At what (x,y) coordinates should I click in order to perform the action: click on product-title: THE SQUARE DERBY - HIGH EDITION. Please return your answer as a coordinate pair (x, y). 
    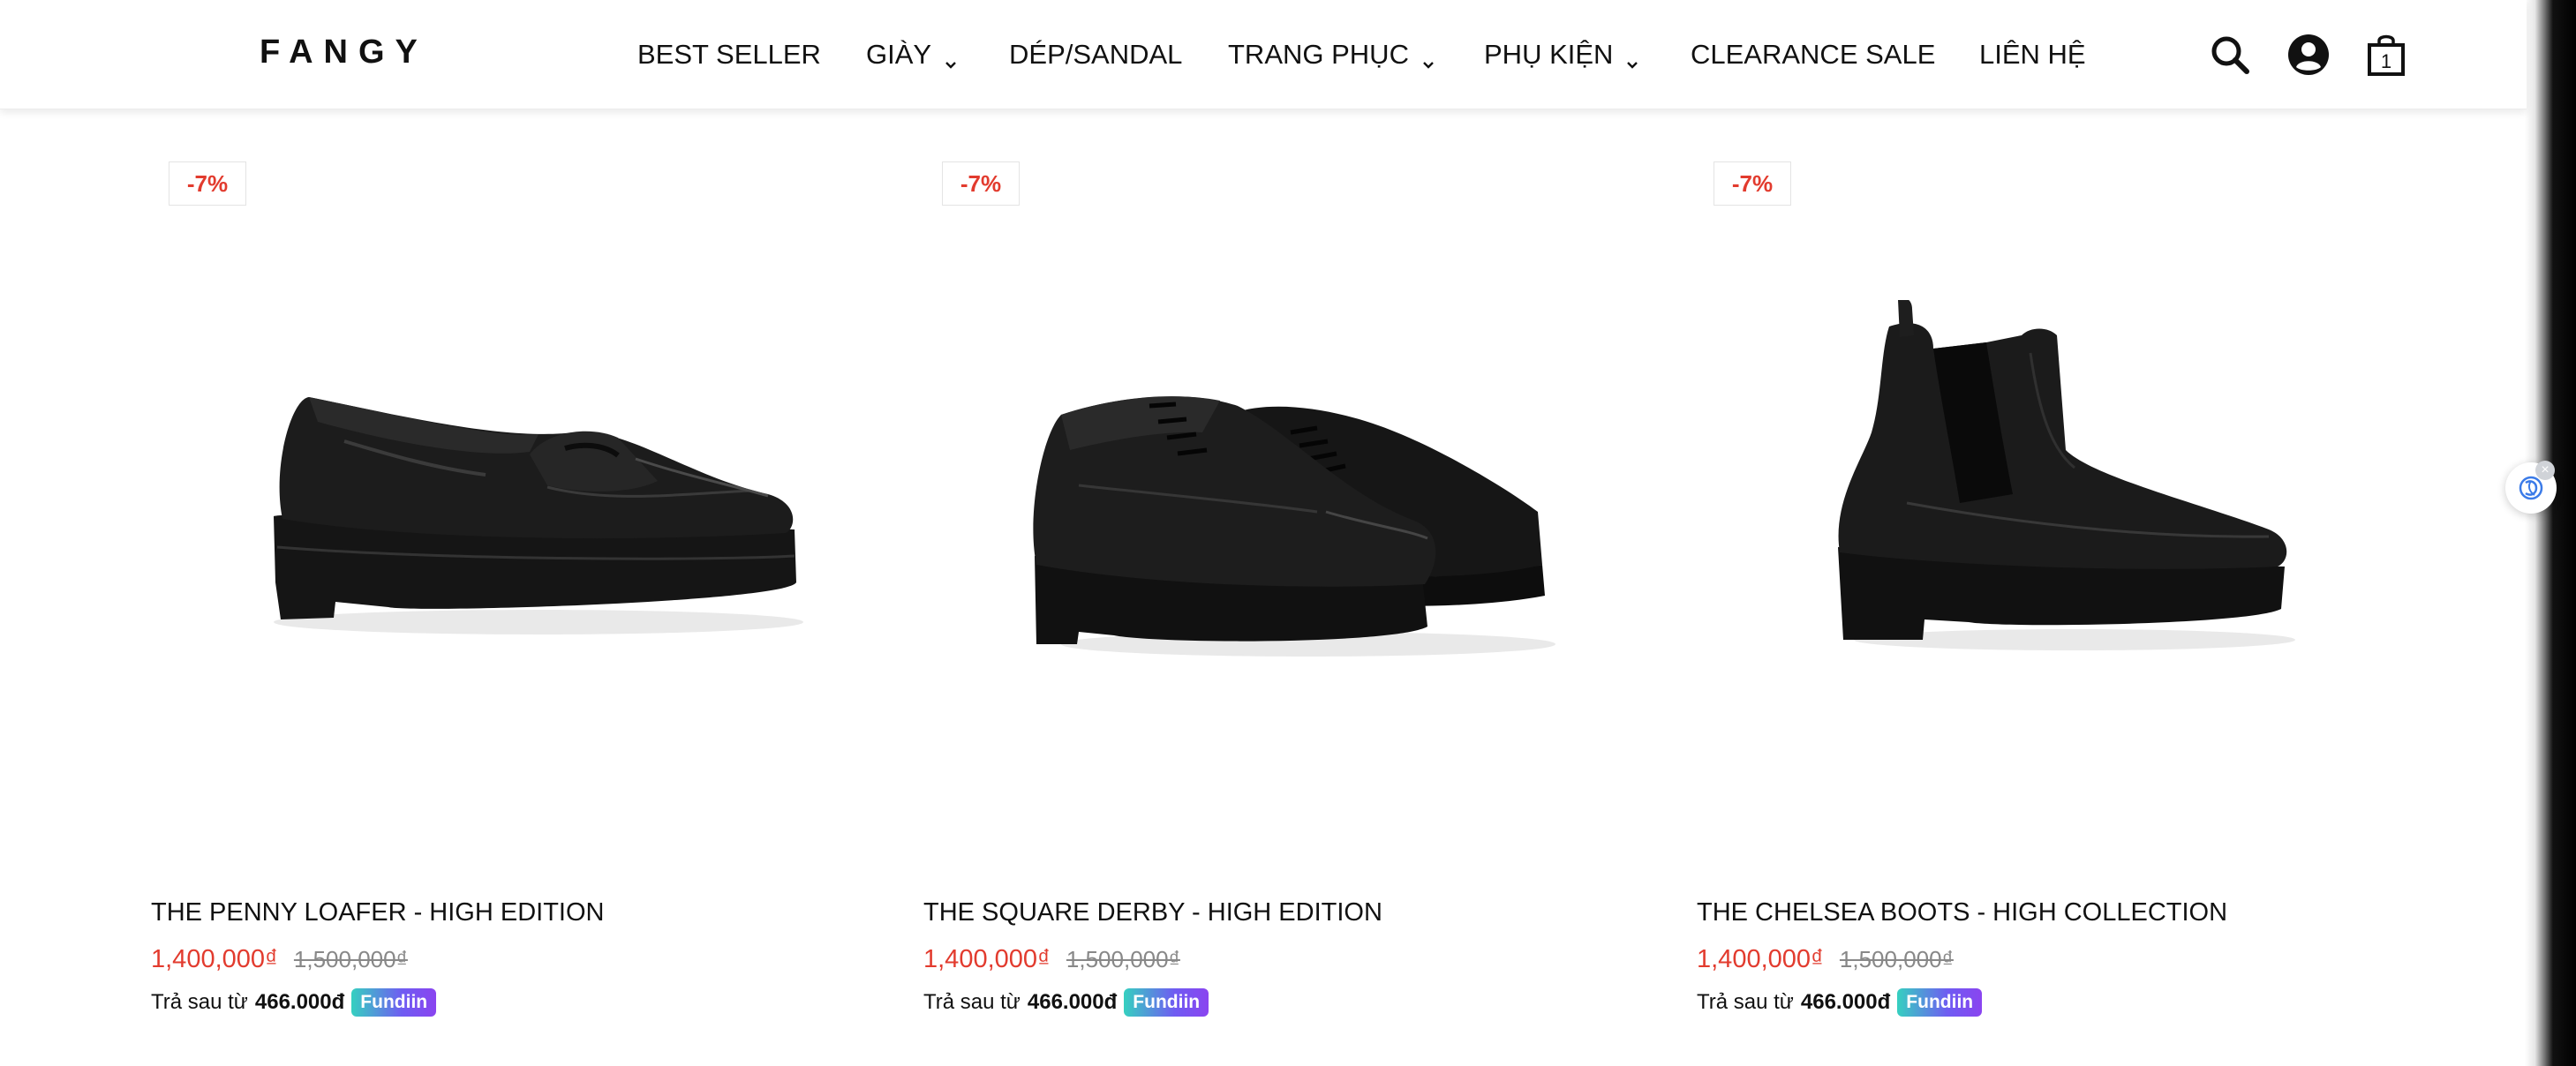
    Looking at the image, I should click on (1153, 912).